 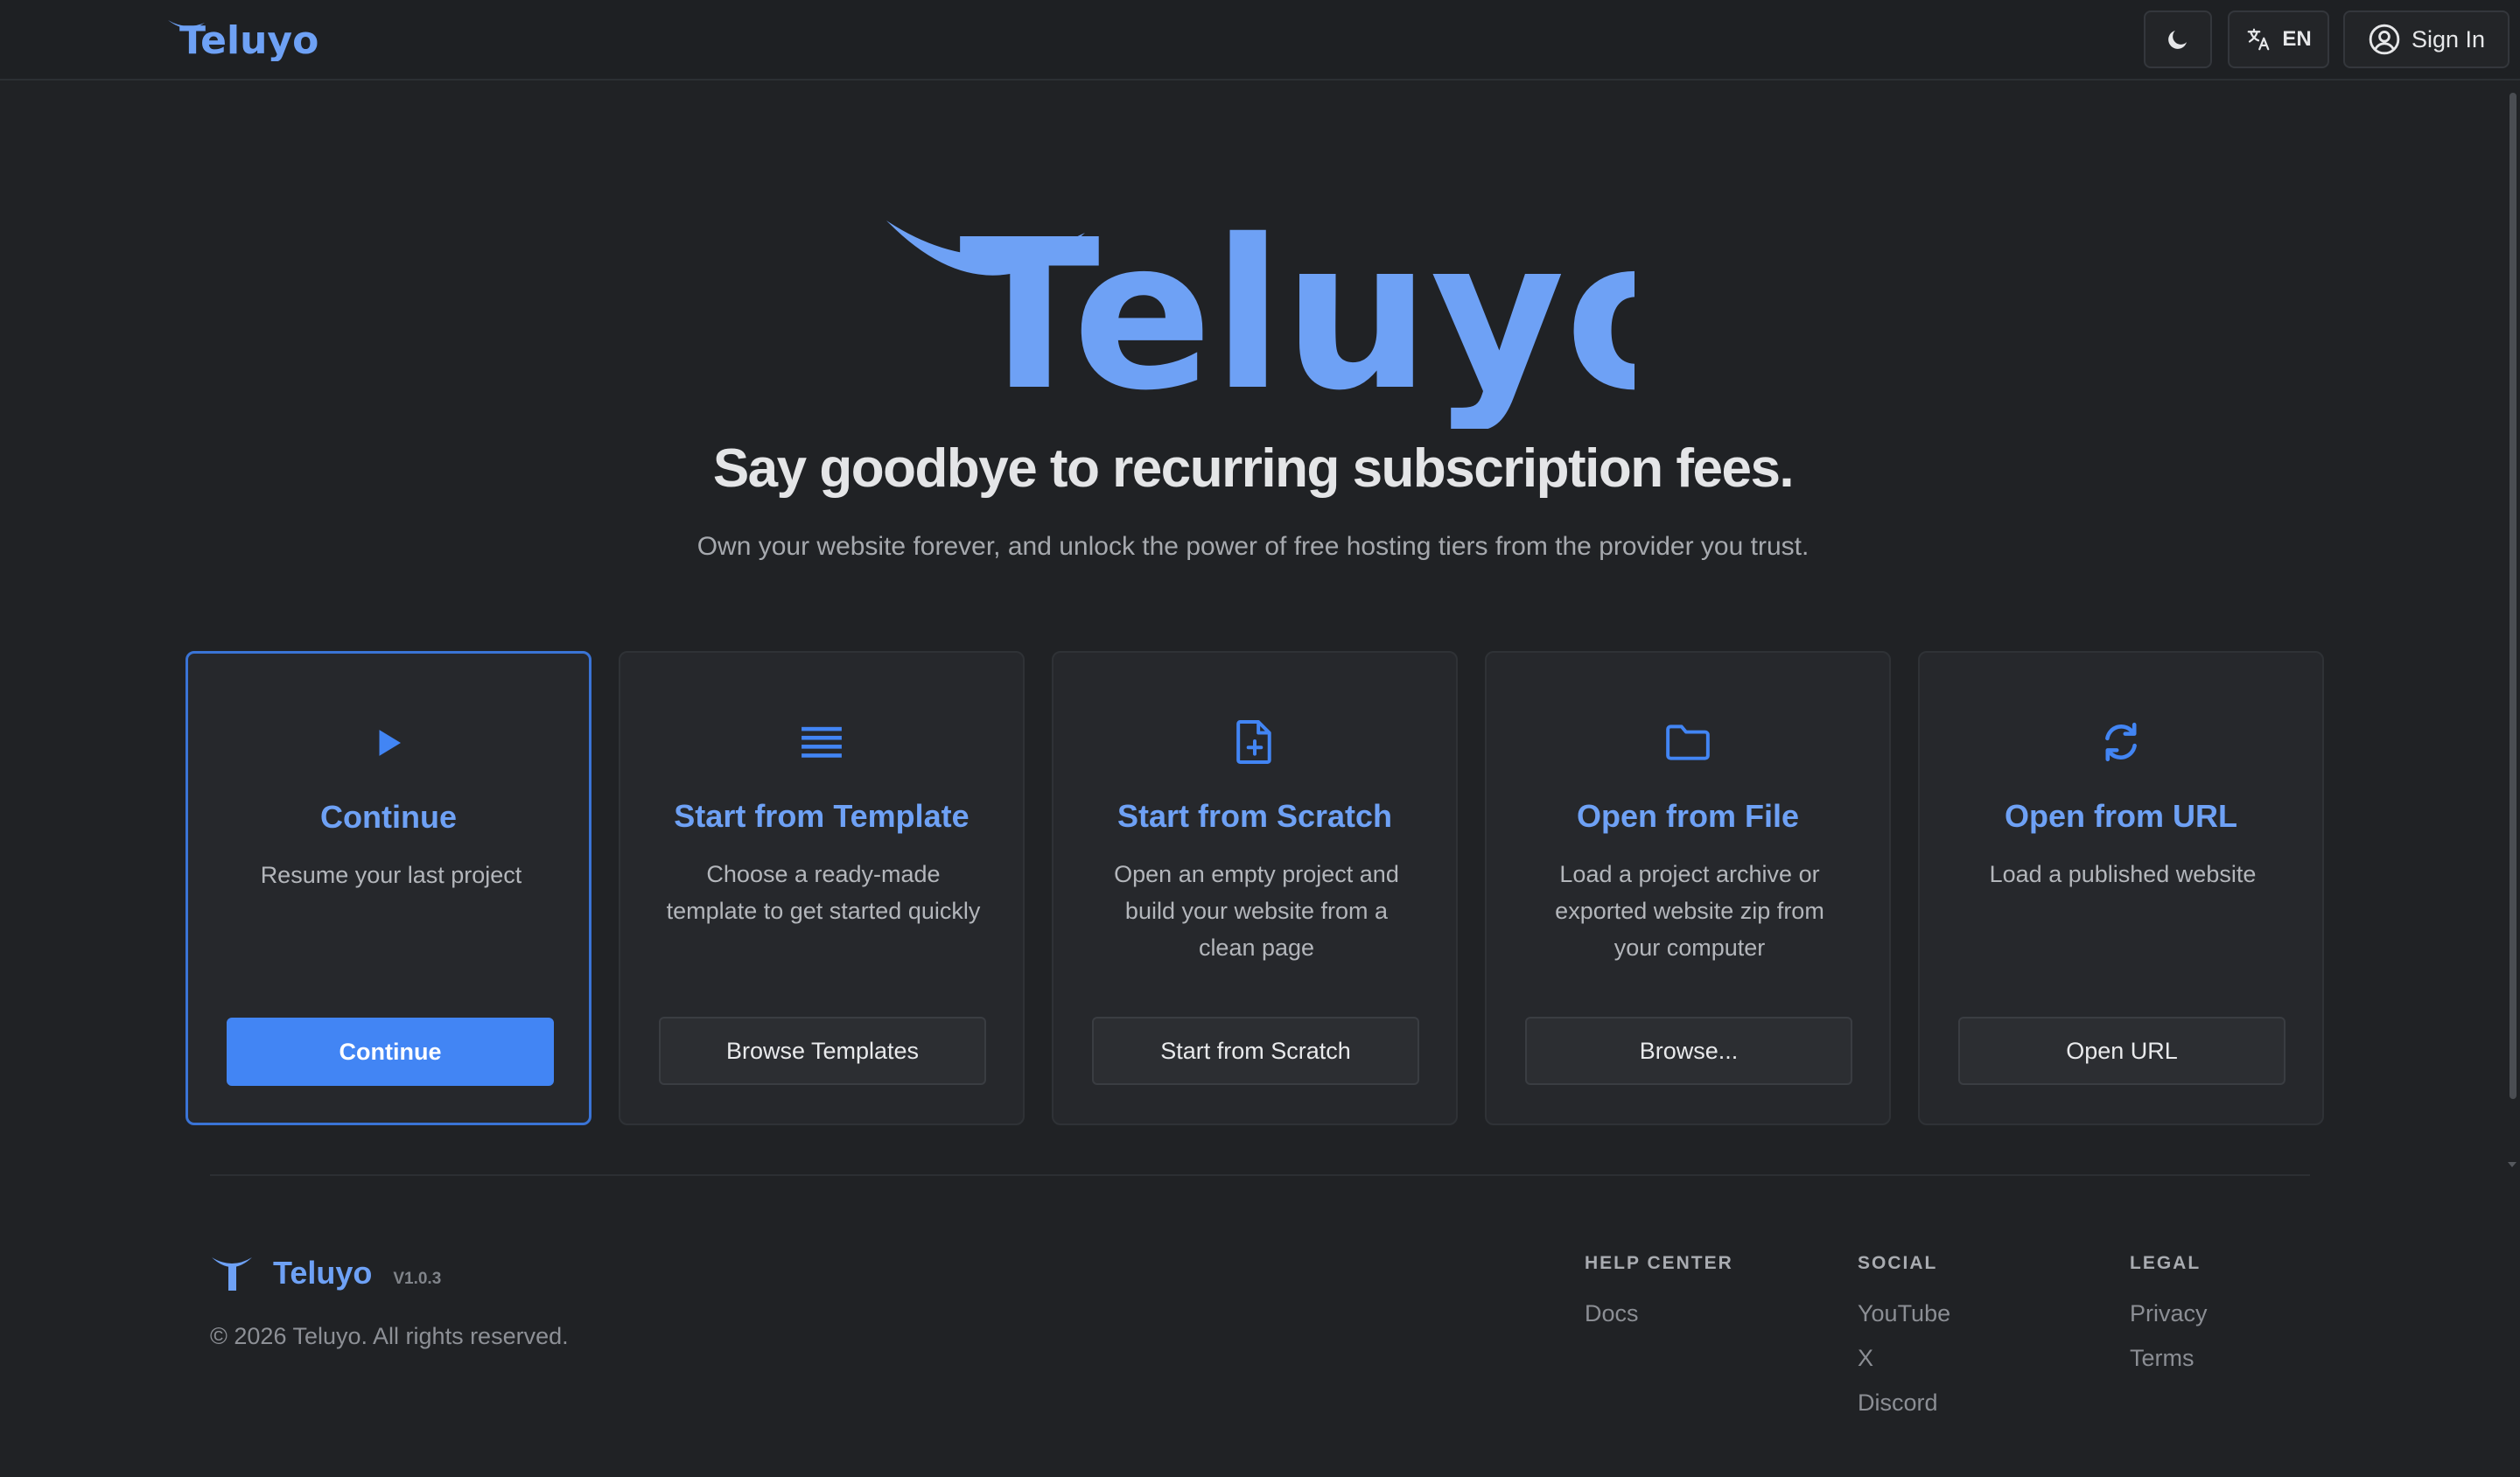 I want to click on play-icon, so click(x=390, y=743).